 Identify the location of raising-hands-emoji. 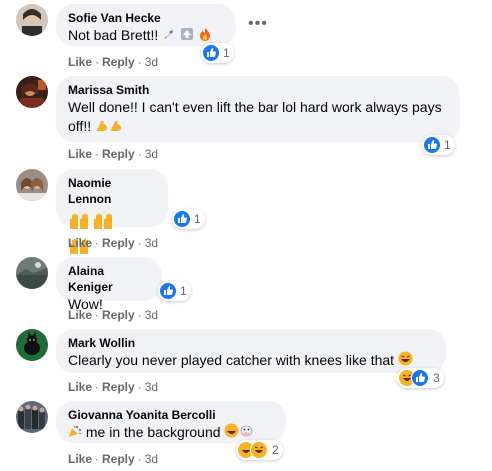
(92, 223).